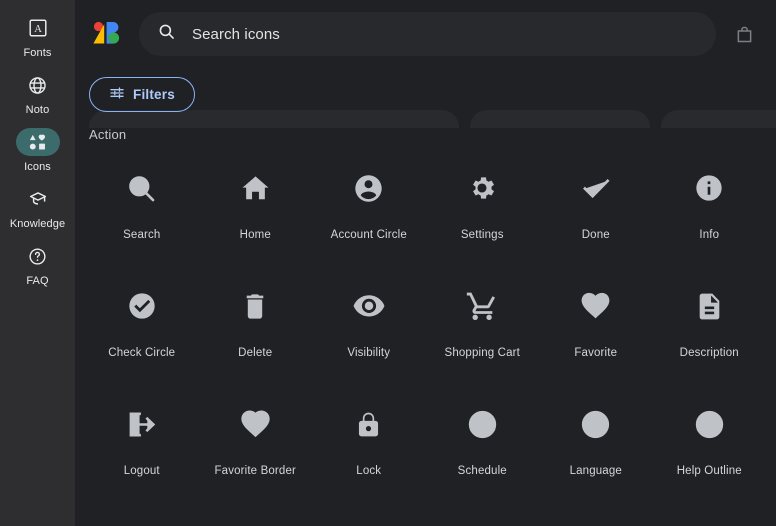  Describe the element at coordinates (483, 341) in the screenshot. I see `icon-cell-shopping-cart: Shopping Cart` at that location.